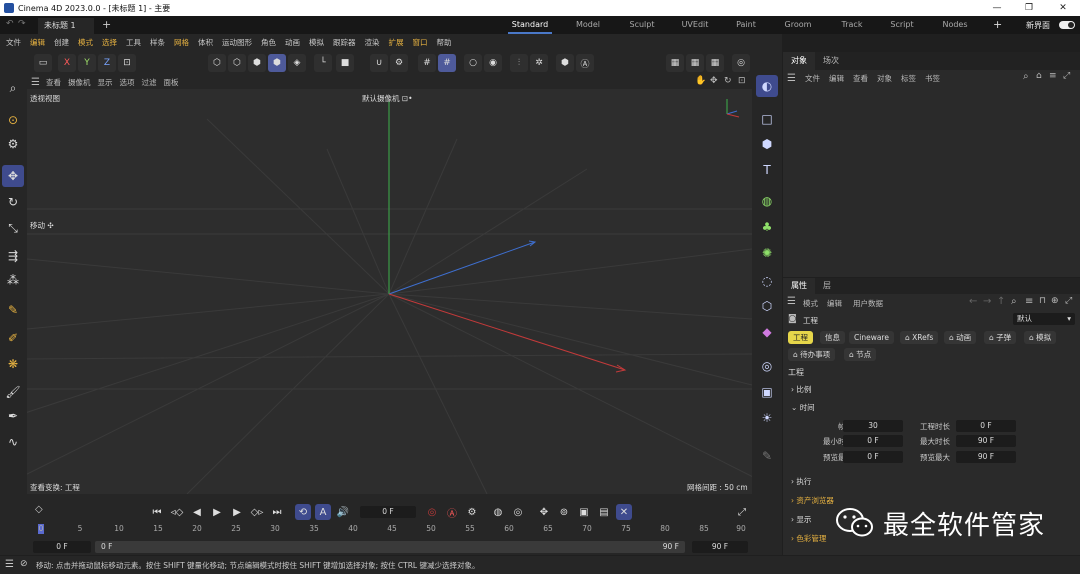  What do you see at coordinates (800, 337) in the screenshot?
I see `tab-project: 工程` at bounding box center [800, 337].